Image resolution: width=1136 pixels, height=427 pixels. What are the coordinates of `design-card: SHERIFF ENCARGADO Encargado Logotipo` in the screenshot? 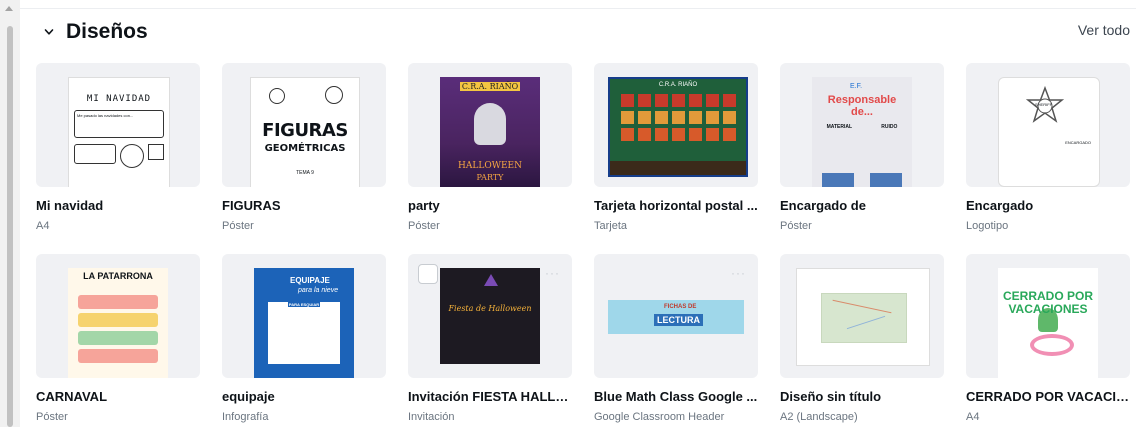 It's located at (1048, 147).